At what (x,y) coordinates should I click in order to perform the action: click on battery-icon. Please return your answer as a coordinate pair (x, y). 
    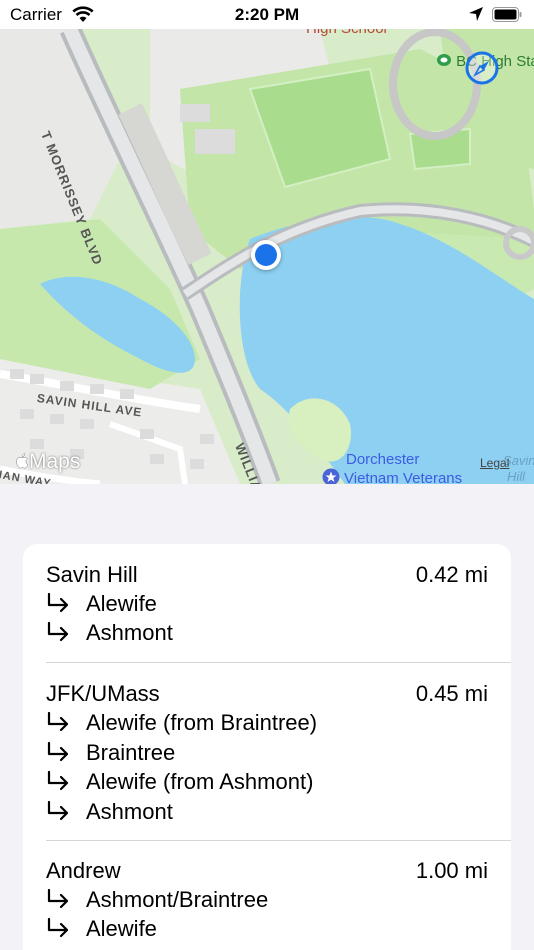
    Looking at the image, I should click on (507, 14).